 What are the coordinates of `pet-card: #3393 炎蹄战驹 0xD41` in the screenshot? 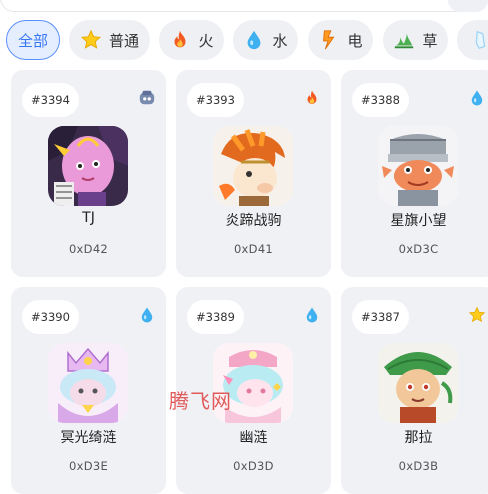 It's located at (253, 173).